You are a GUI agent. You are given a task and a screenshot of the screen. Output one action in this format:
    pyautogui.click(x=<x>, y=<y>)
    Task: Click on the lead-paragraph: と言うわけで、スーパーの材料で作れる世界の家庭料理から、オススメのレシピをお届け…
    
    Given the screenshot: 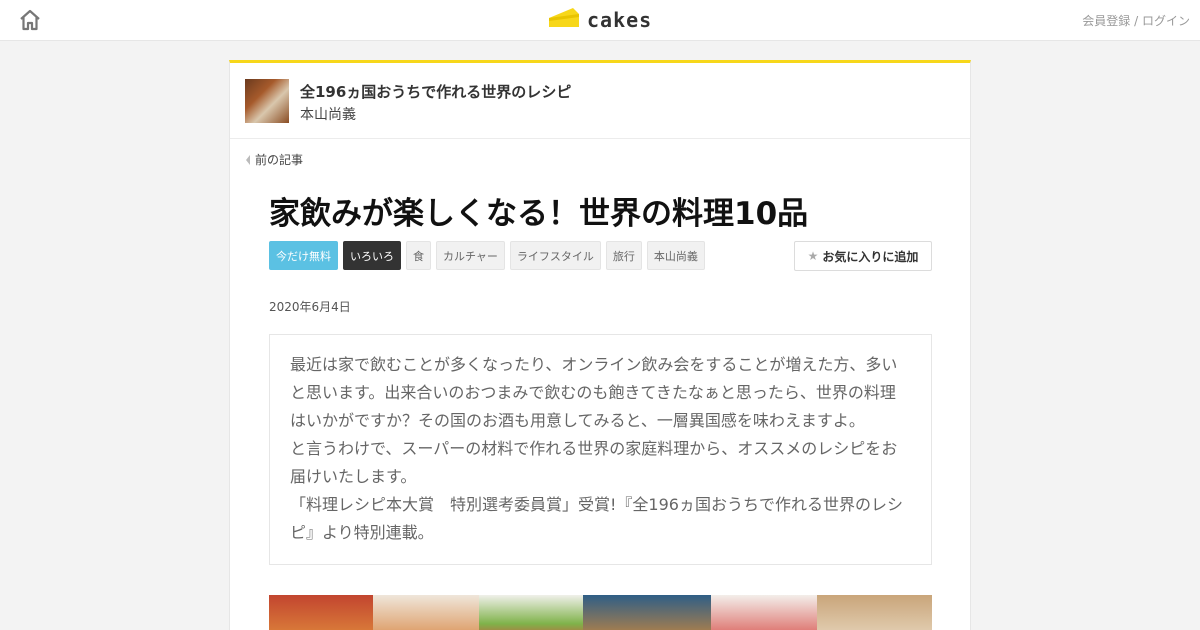 What is the action you would take?
    pyautogui.click(x=594, y=462)
    